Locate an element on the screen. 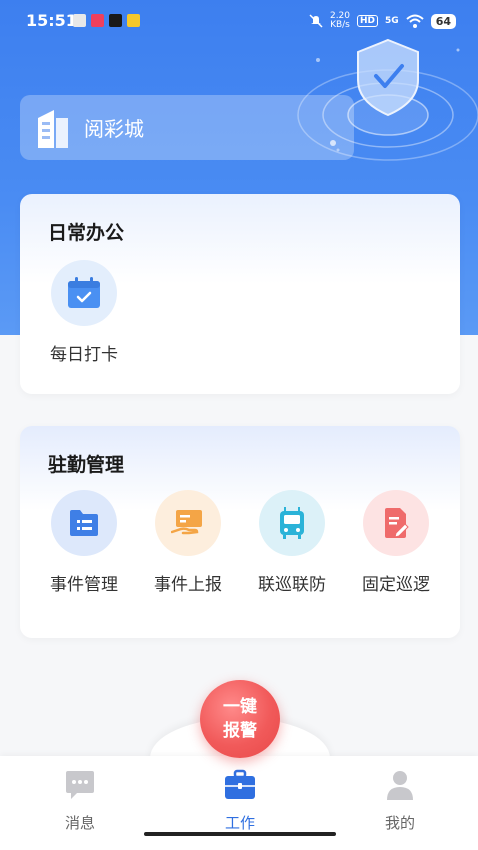 This screenshot has width=478, height=850. daily-checkin-entry: 每日打卡 is located at coordinates (84, 312).